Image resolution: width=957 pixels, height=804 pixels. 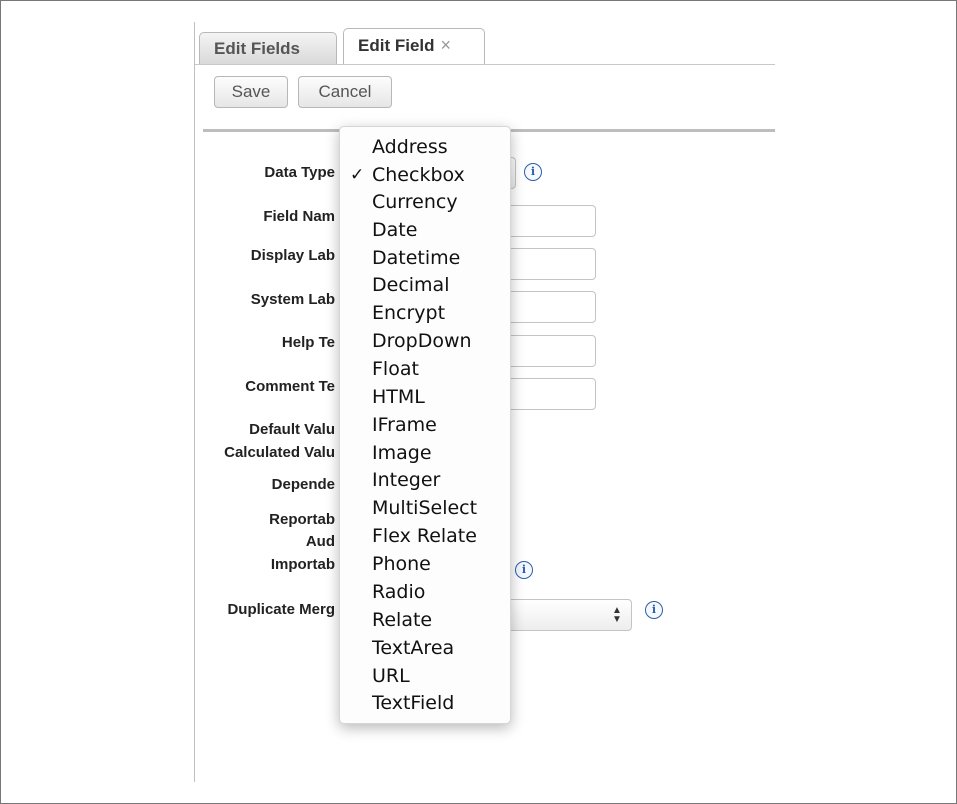 What do you see at coordinates (402, 620) in the screenshot?
I see `dropdown-option-relate: Relate` at bounding box center [402, 620].